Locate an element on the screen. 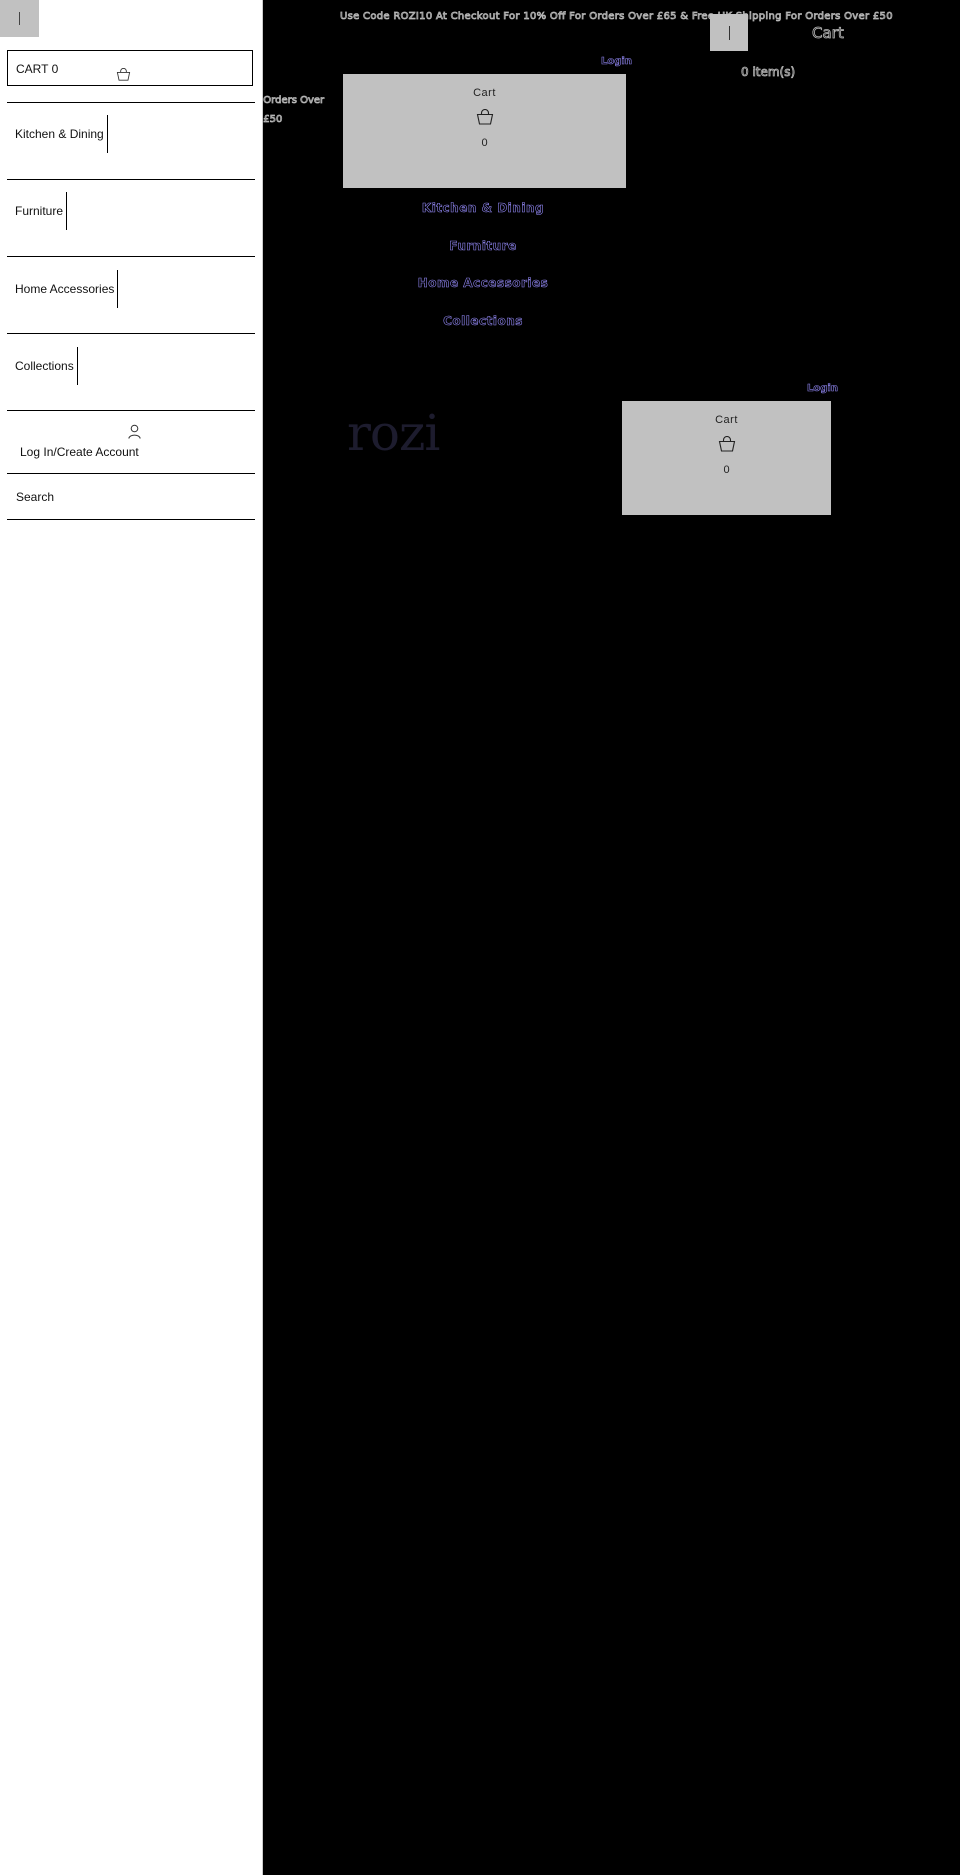  drawer-close-button is located at coordinates (19, 18).